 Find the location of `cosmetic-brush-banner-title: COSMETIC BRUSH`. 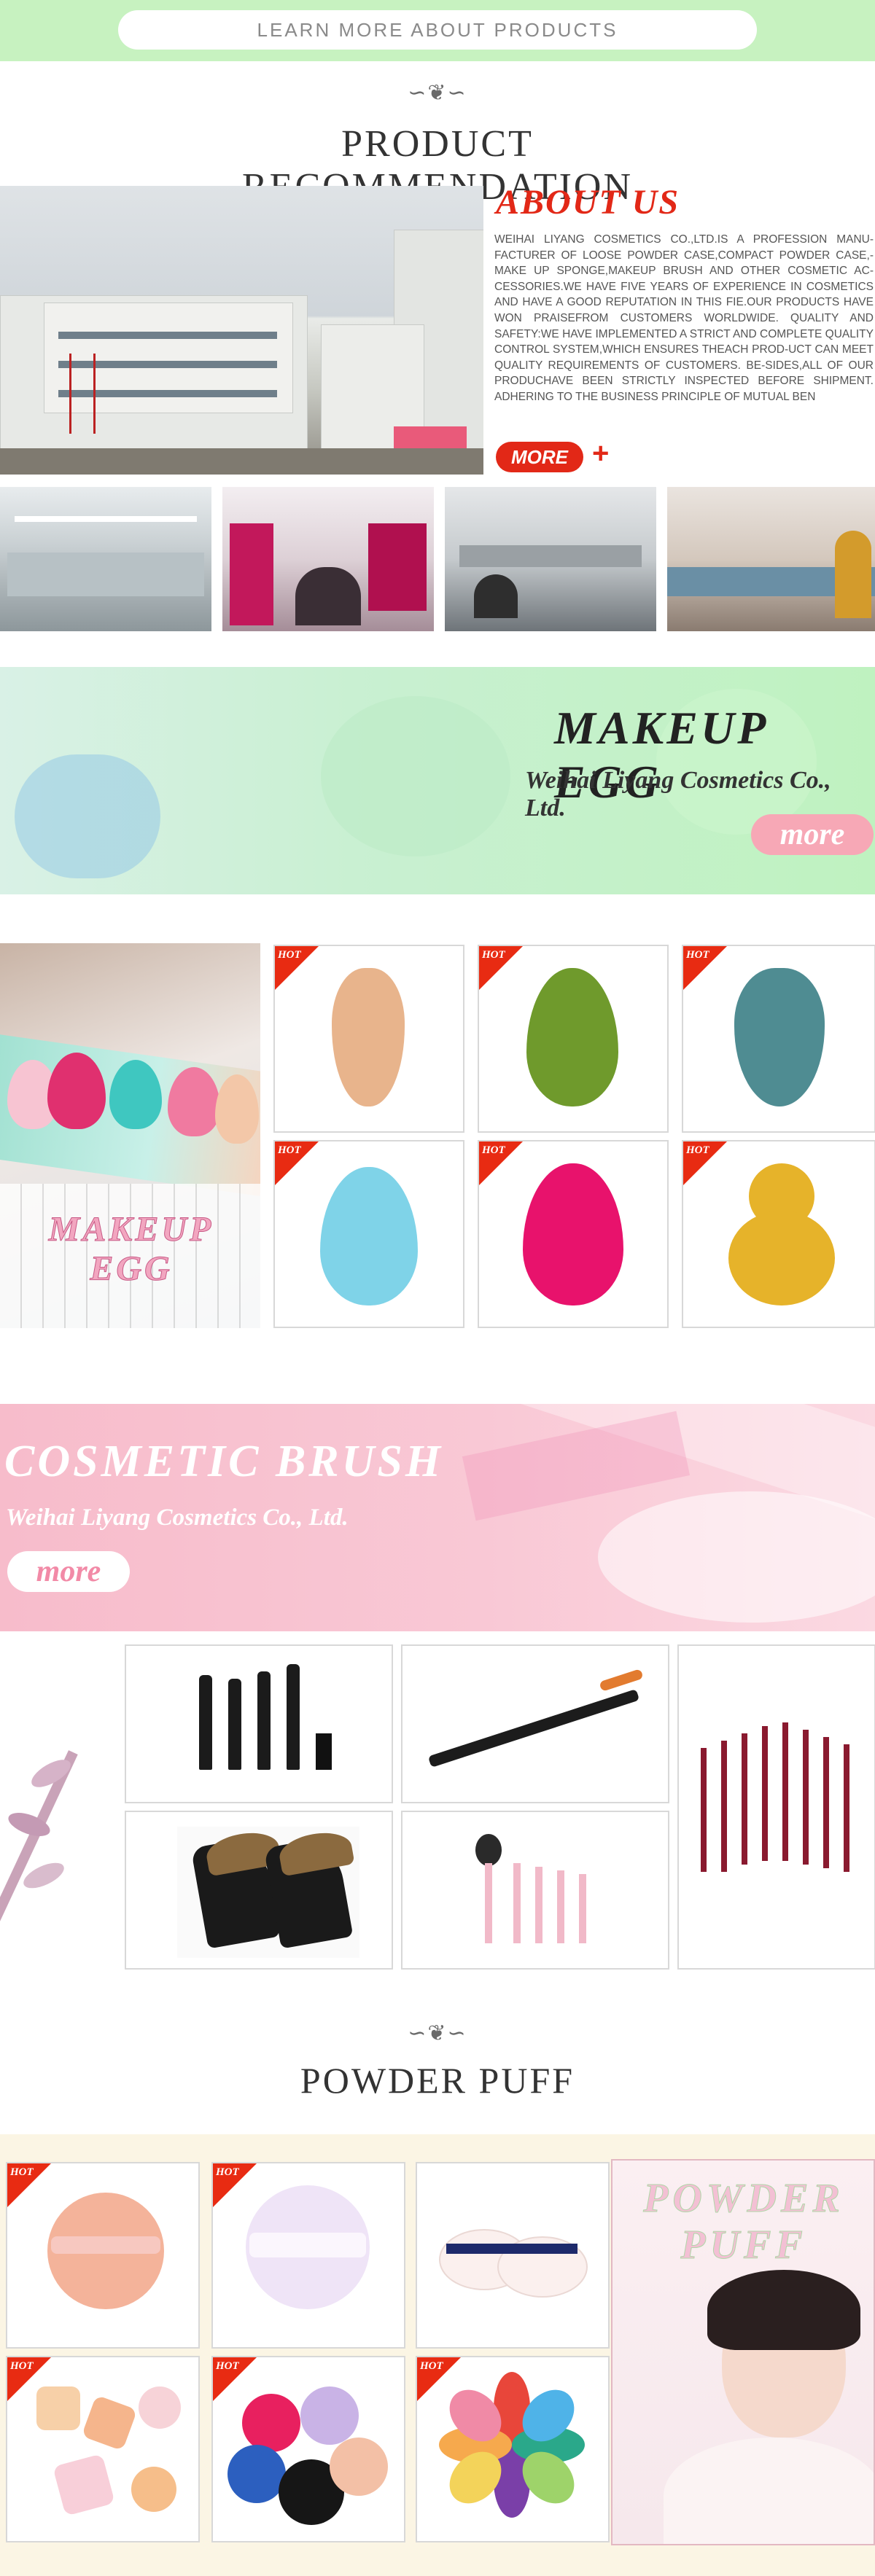

cosmetic-brush-banner-title: COSMETIC BRUSH is located at coordinates (224, 1461).